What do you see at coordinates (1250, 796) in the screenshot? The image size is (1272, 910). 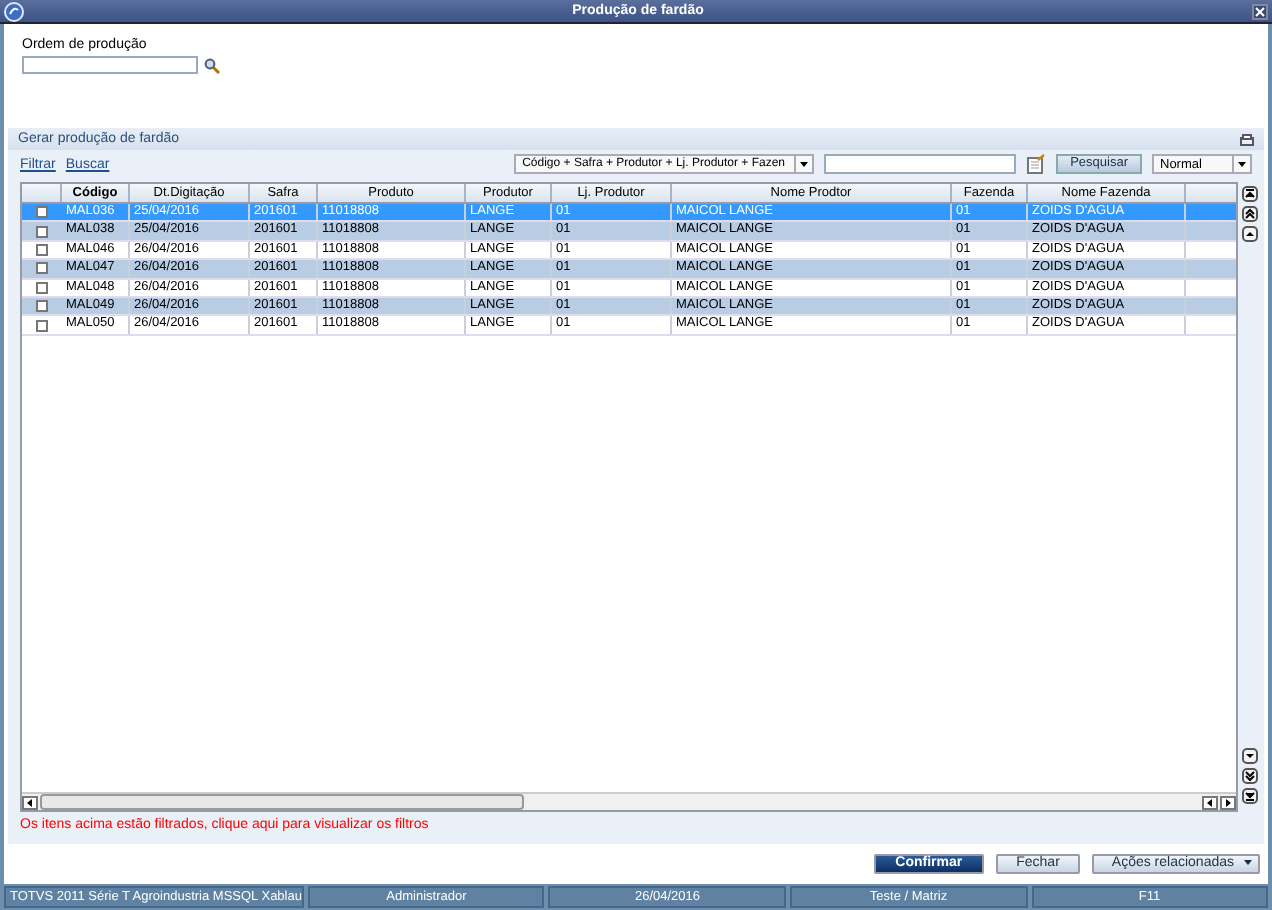 I see `last-record-icon` at bounding box center [1250, 796].